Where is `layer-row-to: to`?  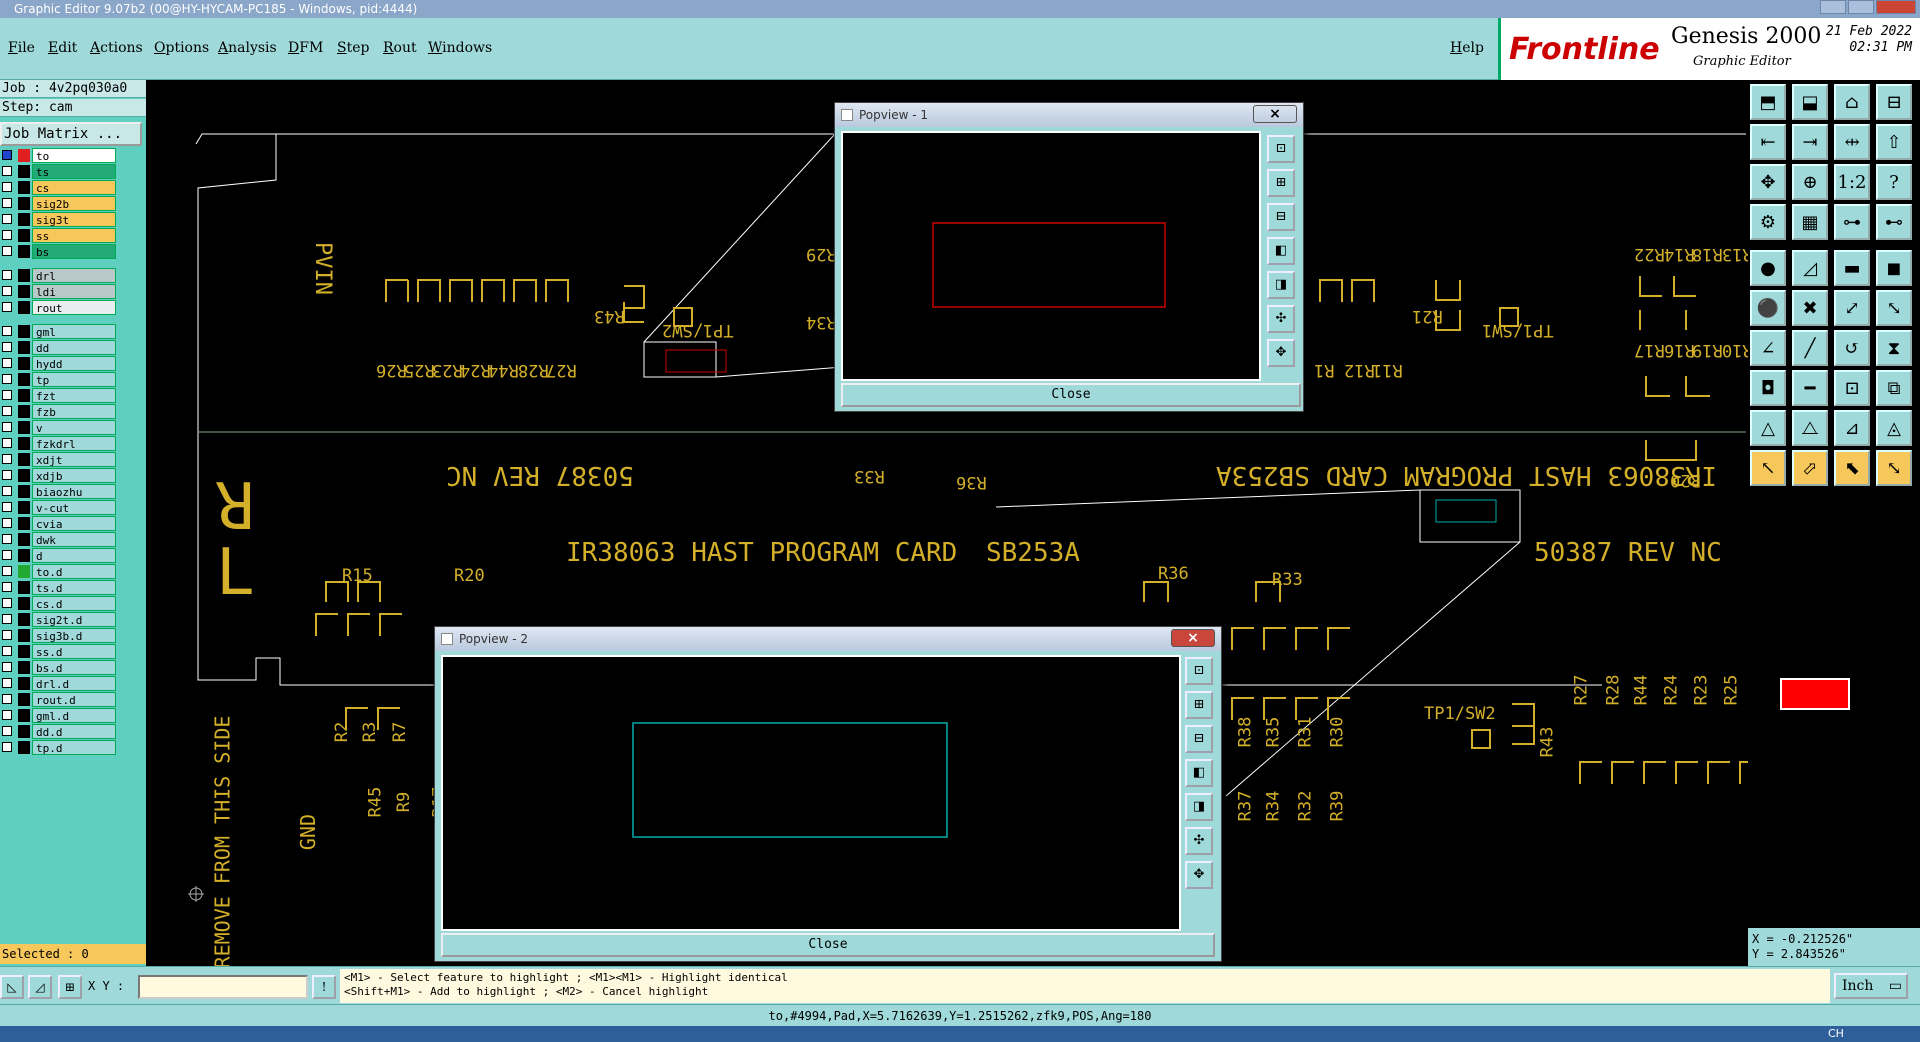 layer-row-to: to is located at coordinates (59, 155).